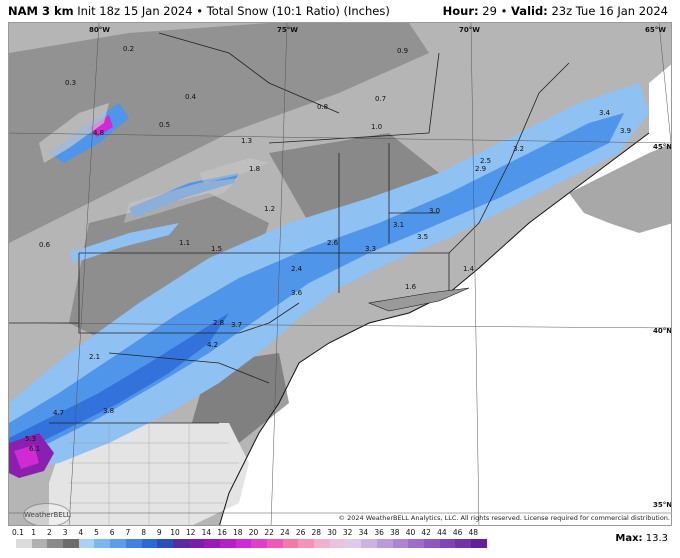  Describe the element at coordinates (236, 325) in the screenshot. I see `snow-value: 3.7` at that location.